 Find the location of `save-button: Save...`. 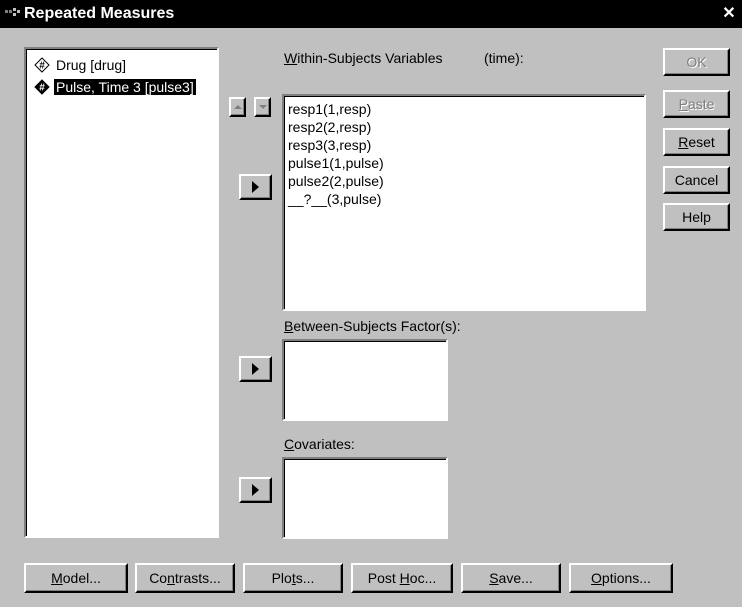

save-button: Save... is located at coordinates (511, 578).